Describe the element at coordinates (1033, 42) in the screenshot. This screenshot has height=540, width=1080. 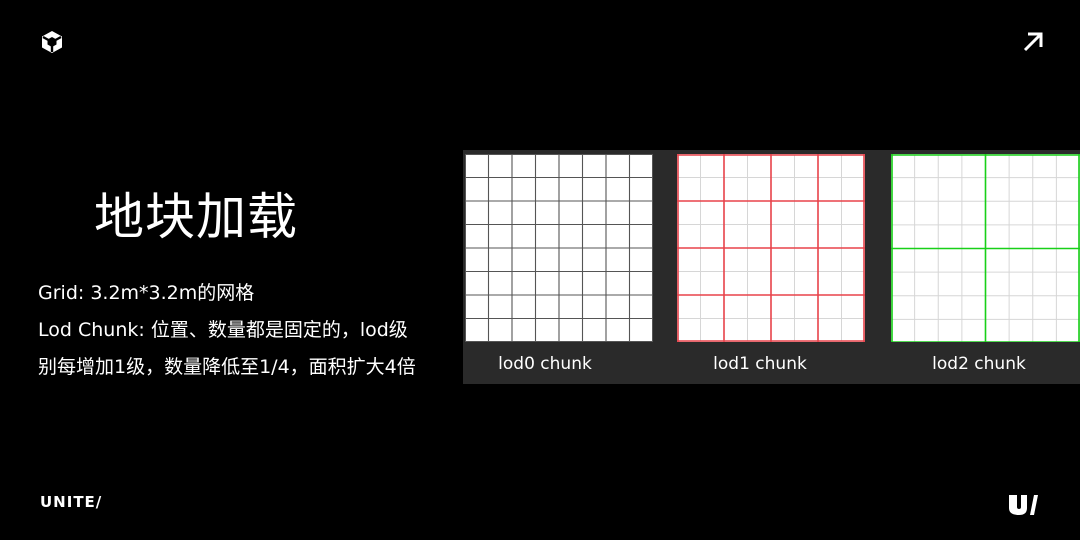
I see `arrow-up-right-icon` at that location.